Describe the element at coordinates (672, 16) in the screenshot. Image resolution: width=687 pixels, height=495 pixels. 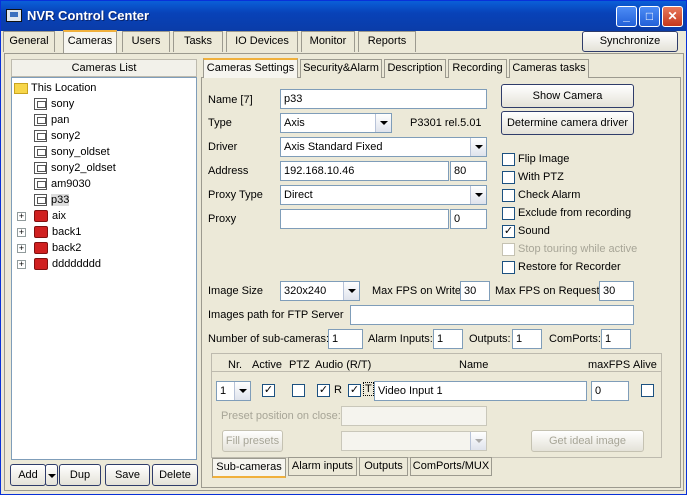
I see `close-button: ✕` at that location.